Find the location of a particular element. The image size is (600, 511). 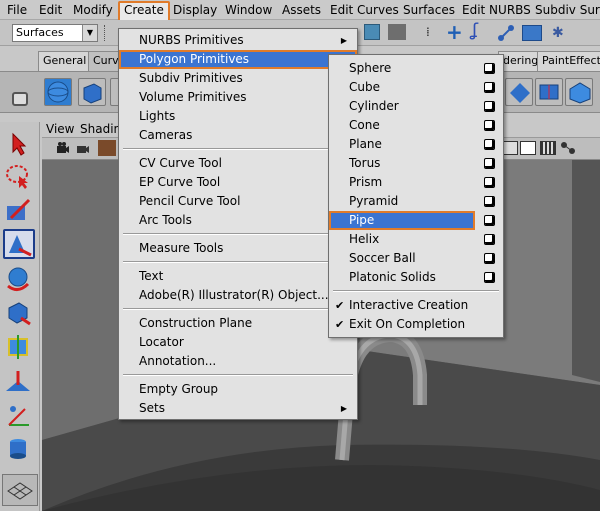

menu-item-sets: Sets ▶ is located at coordinates (238, 408).